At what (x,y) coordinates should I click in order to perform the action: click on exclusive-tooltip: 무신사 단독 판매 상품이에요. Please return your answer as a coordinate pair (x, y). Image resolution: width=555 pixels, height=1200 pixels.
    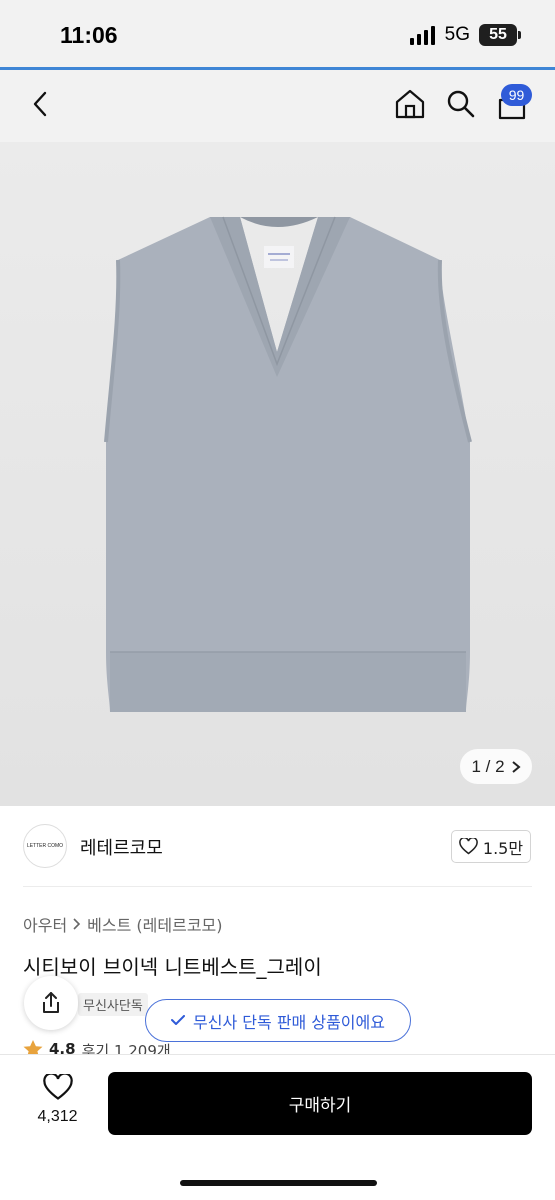
    Looking at the image, I should click on (278, 1020).